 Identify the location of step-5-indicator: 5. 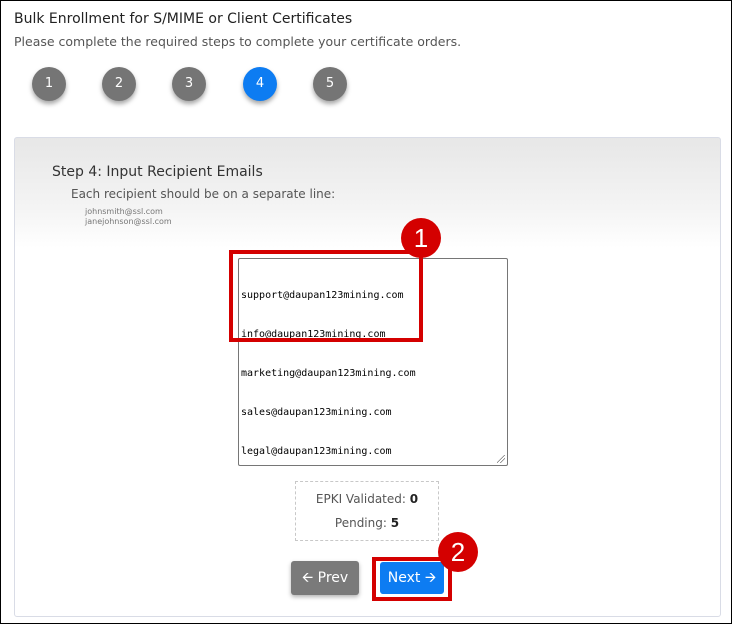
(330, 84).